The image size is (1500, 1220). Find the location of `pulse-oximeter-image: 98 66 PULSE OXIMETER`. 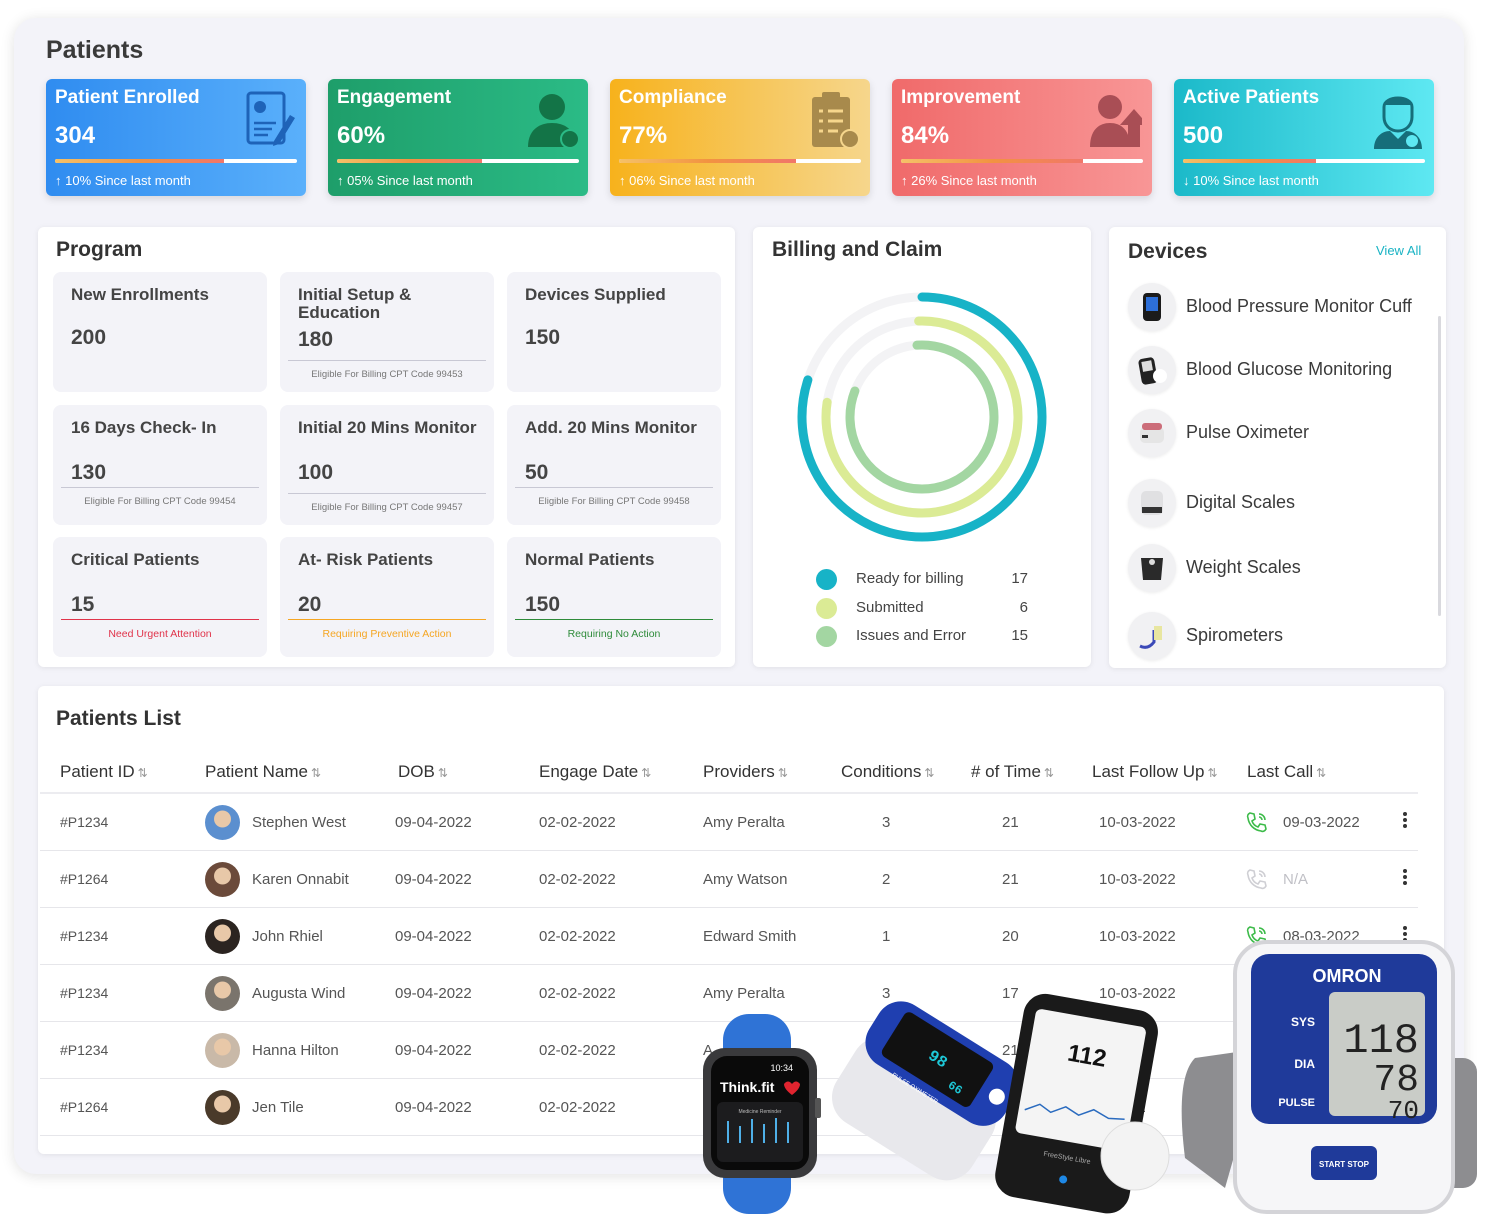

pulse-oximeter-image: 98 66 PULSE OXIMETER is located at coordinates (925, 1091).